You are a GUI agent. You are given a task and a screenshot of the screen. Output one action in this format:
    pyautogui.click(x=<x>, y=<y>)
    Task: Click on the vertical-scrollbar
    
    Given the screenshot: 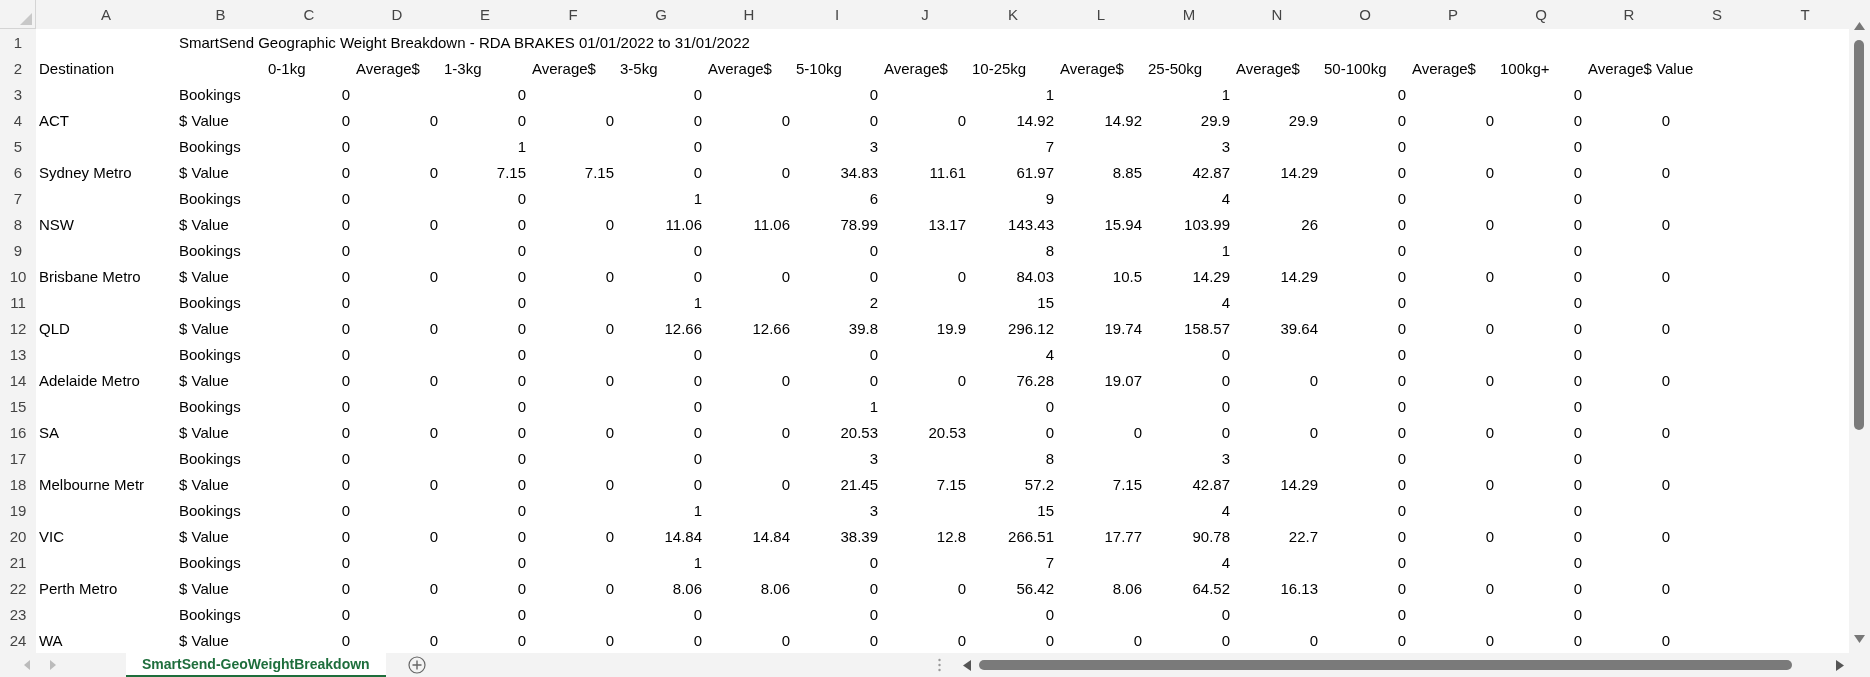 What is the action you would take?
    pyautogui.click(x=1859, y=326)
    